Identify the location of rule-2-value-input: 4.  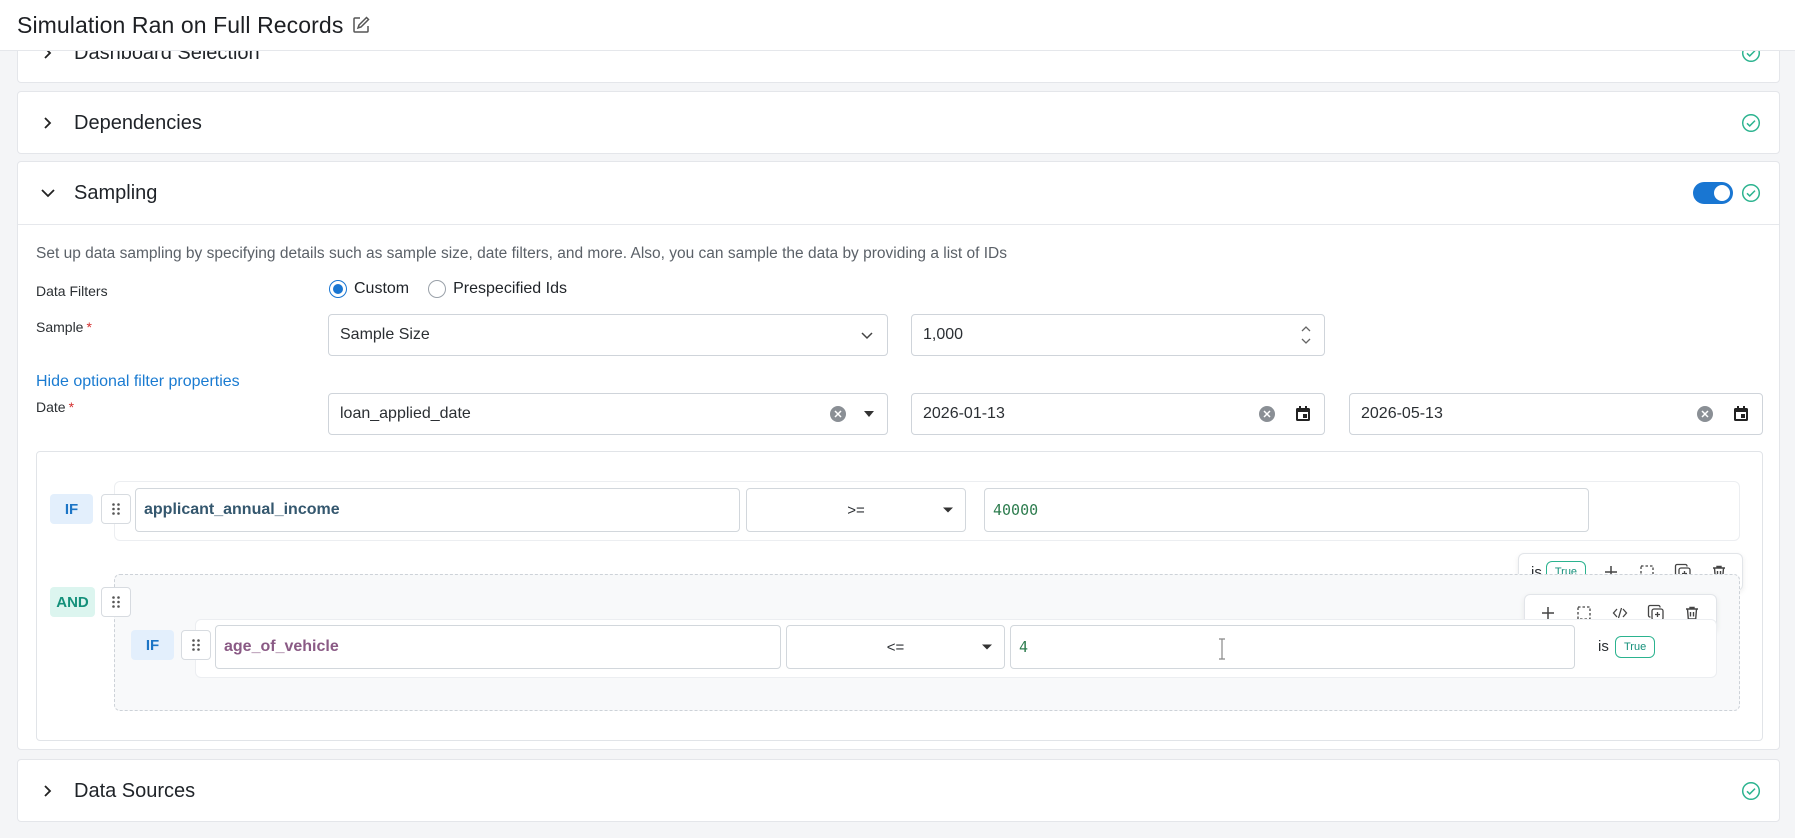
(1292, 647).